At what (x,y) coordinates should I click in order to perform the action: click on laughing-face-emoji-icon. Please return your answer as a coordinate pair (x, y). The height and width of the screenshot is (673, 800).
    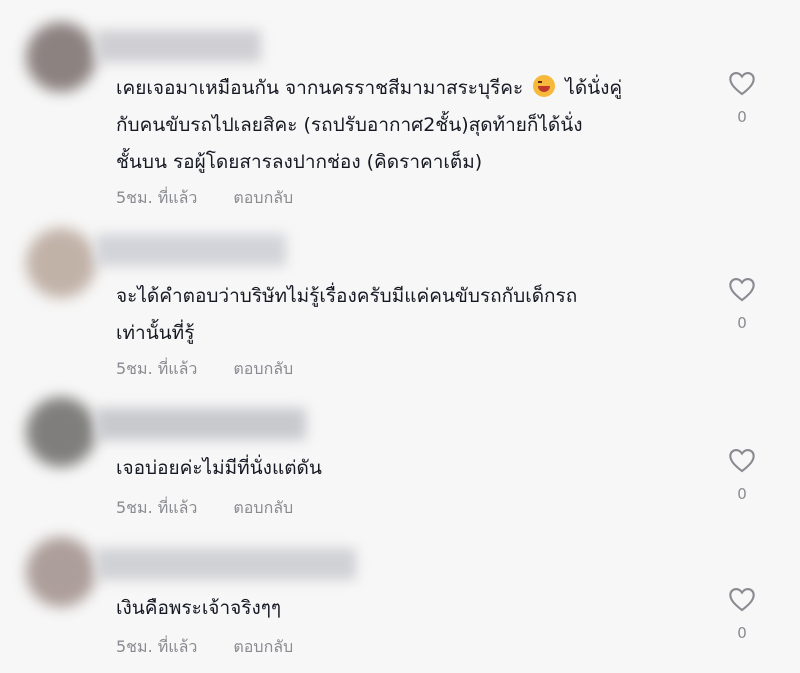
    Looking at the image, I should click on (544, 86).